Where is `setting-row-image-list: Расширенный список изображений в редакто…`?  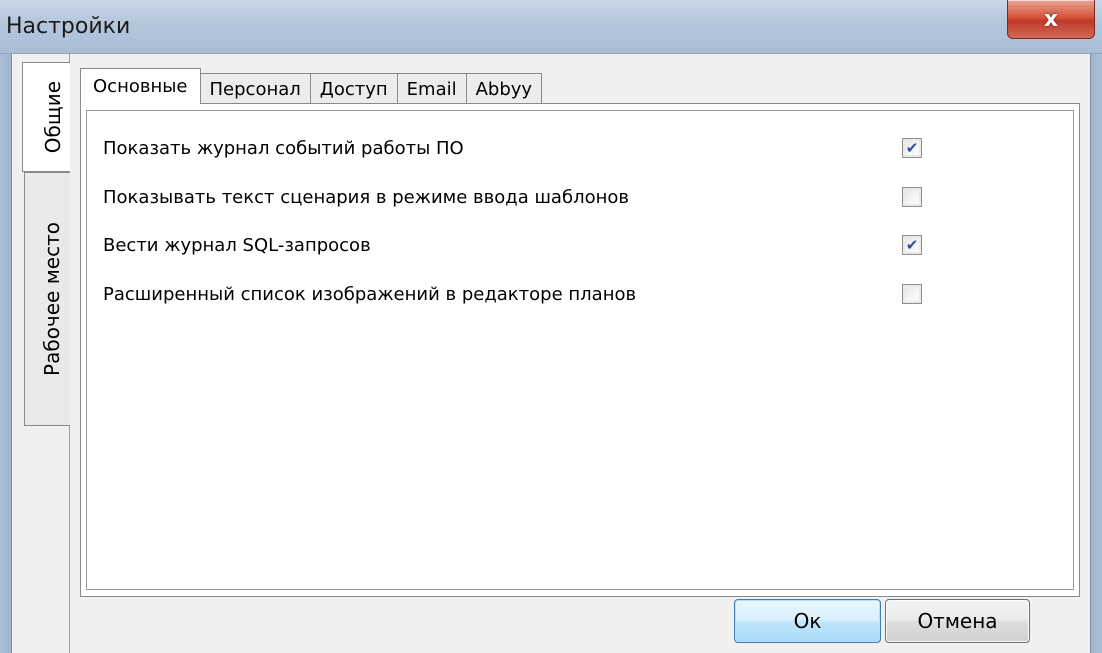 setting-row-image-list: Расширенный список изображений в редакто… is located at coordinates (573, 296).